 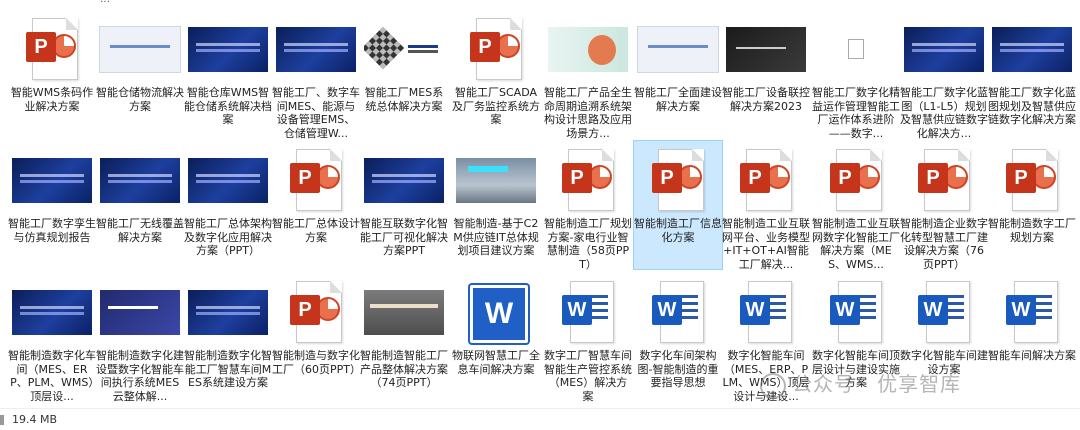 I want to click on file-item: P 智能制造与数字化工厂（60页PPT）, so click(x=316, y=337).